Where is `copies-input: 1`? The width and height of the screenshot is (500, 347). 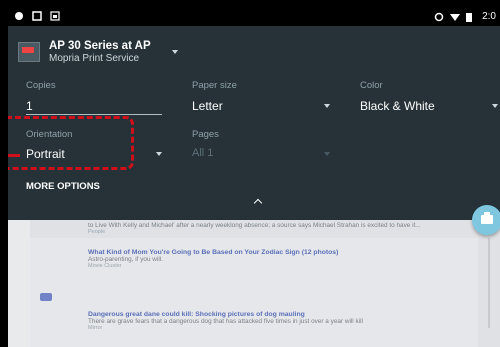
copies-input: 1 is located at coordinates (29, 106).